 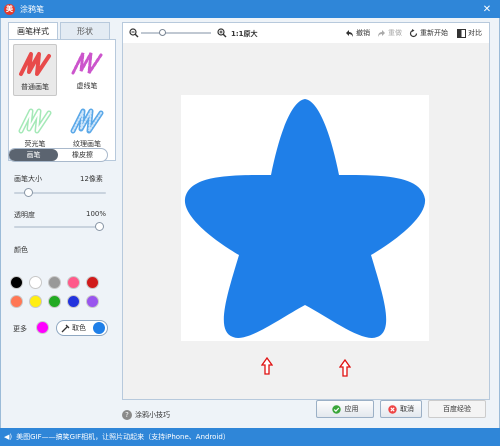 What do you see at coordinates (85, 30) in the screenshot?
I see `tab-shape: 形状` at bounding box center [85, 30].